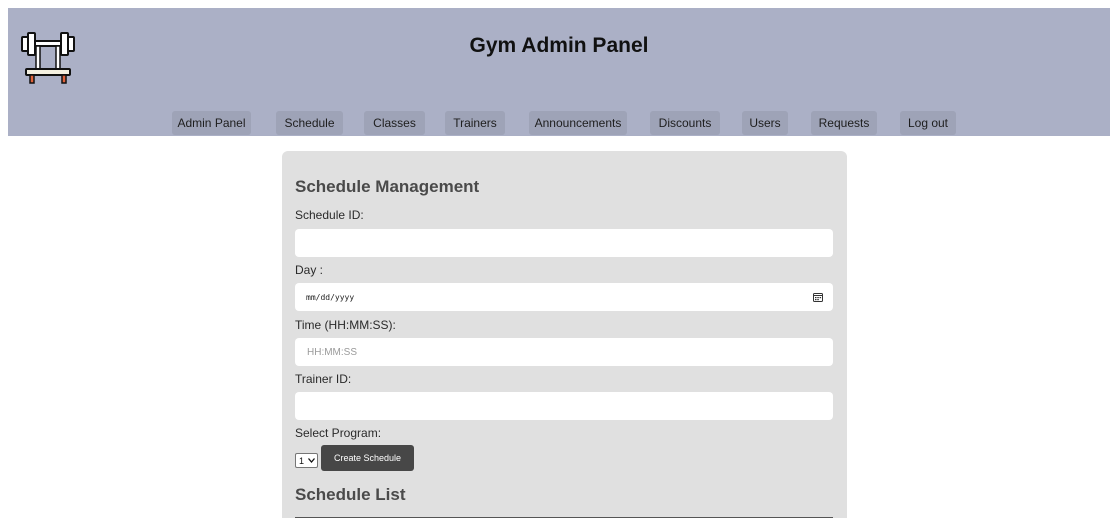 This screenshot has height=518, width=1110. I want to click on nav-trainers: Trainers, so click(475, 123).